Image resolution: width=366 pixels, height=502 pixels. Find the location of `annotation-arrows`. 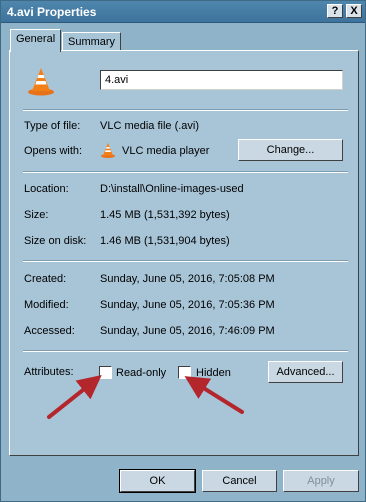

annotation-arrows is located at coordinates (145, 397).